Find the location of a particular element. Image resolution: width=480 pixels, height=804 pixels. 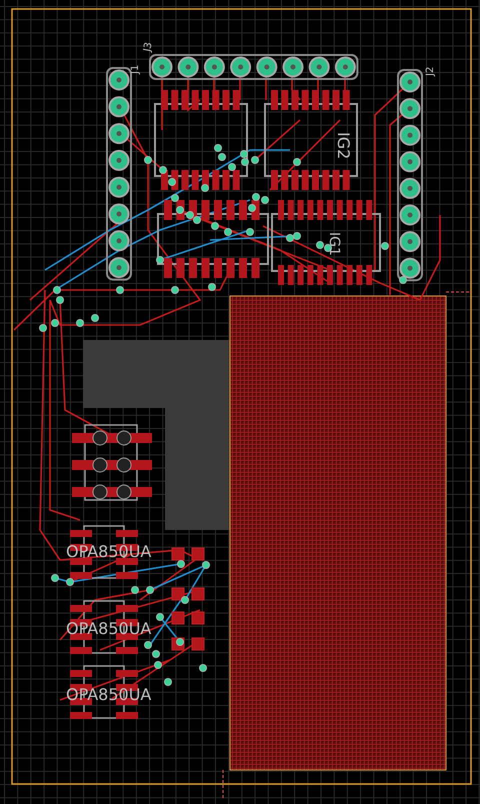

component-label: J2 is located at coordinates (430, 71).